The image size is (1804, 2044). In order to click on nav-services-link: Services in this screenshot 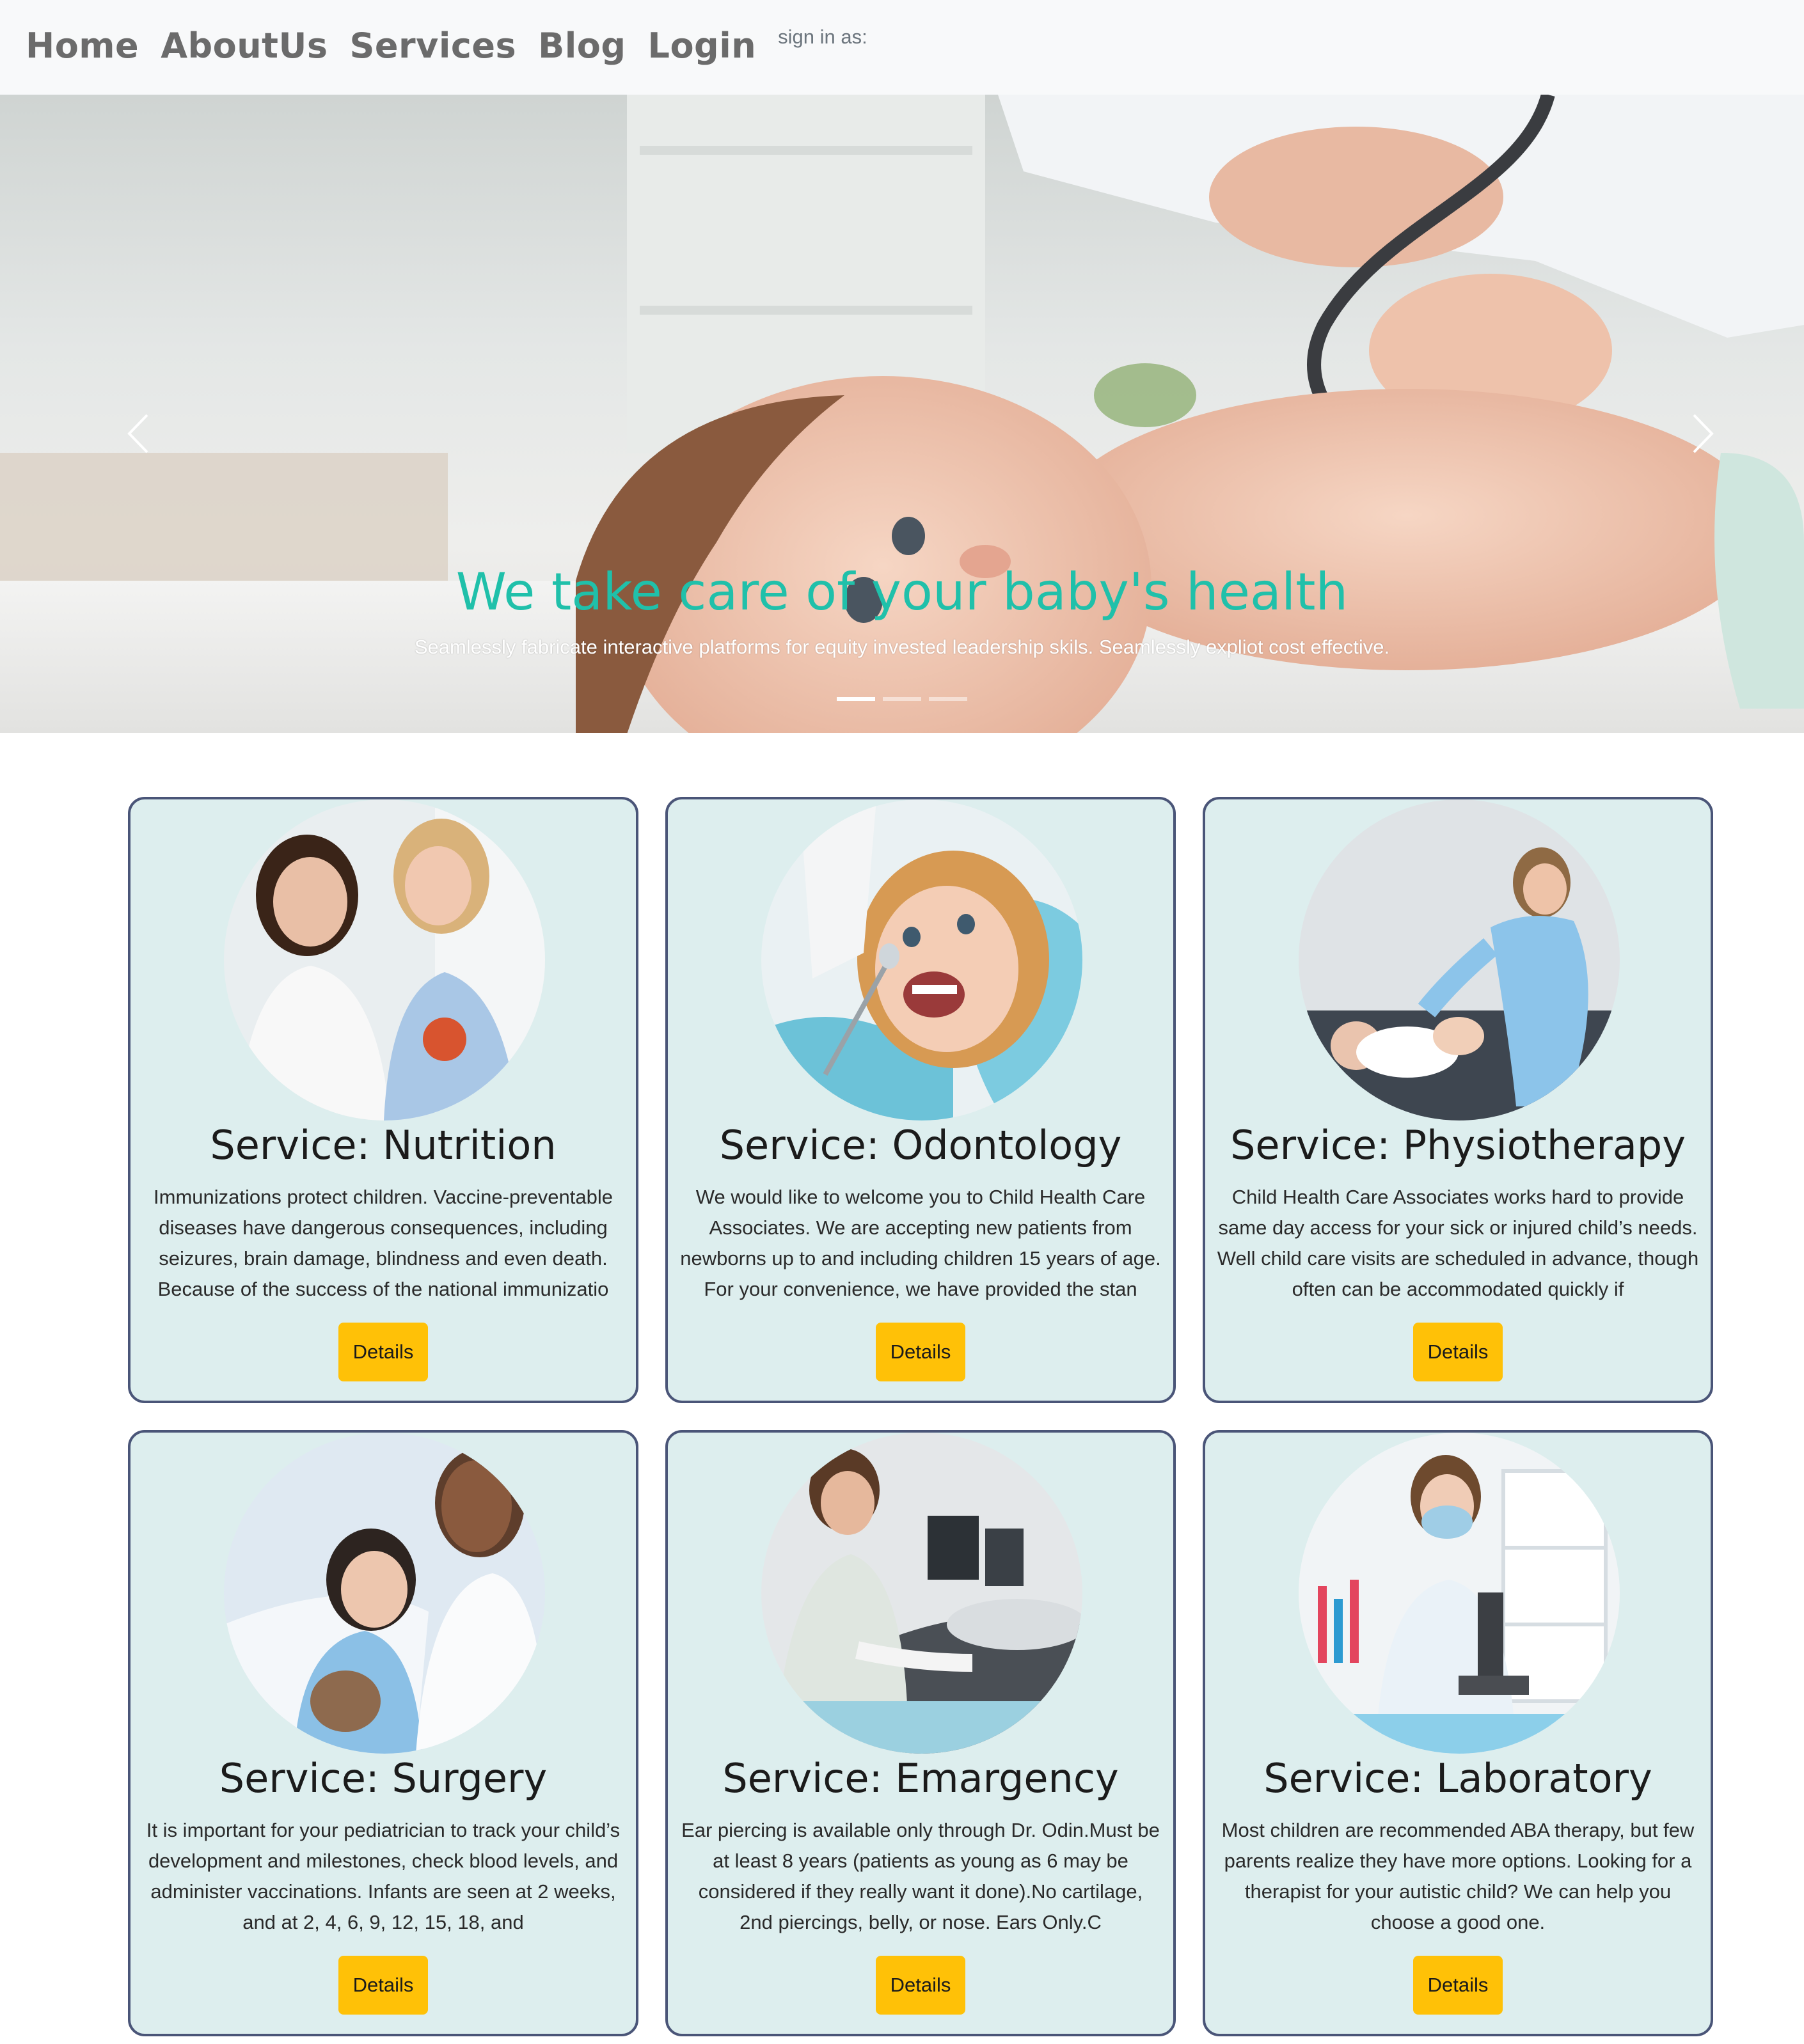, I will do `click(433, 46)`.